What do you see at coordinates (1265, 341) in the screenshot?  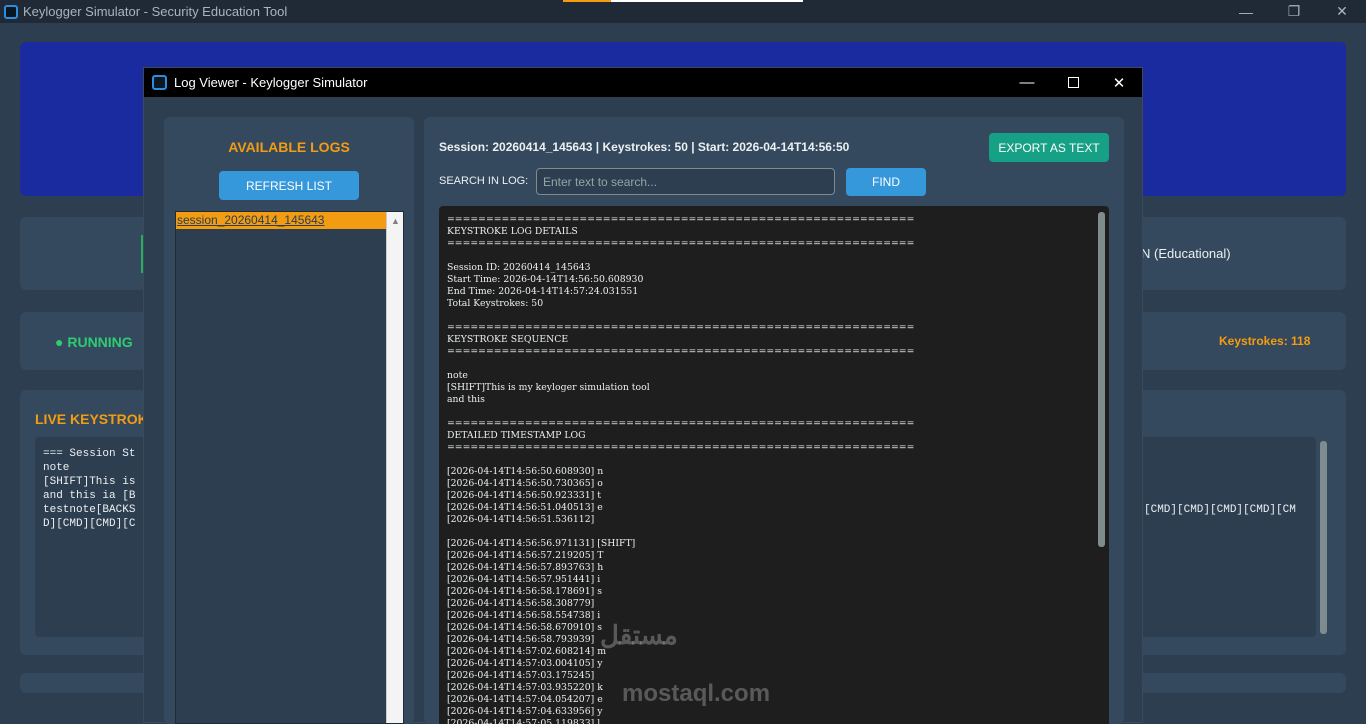 I see `keystroke-counter: Keystrokes: 118` at bounding box center [1265, 341].